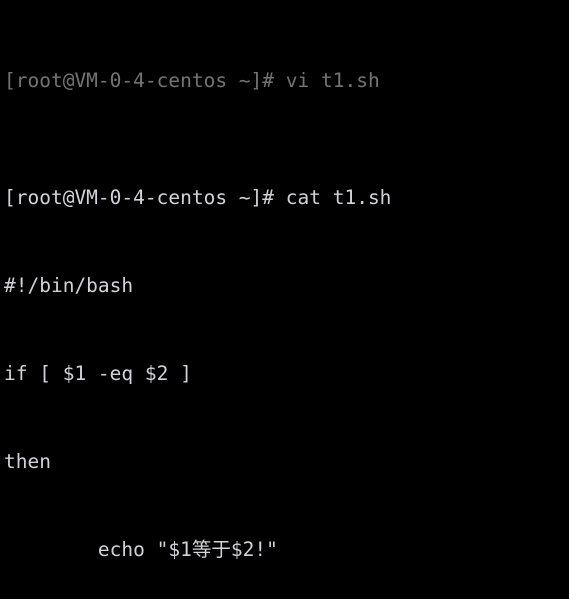  What do you see at coordinates (27, 461) in the screenshot?
I see `terminal-line-then-1: then` at bounding box center [27, 461].